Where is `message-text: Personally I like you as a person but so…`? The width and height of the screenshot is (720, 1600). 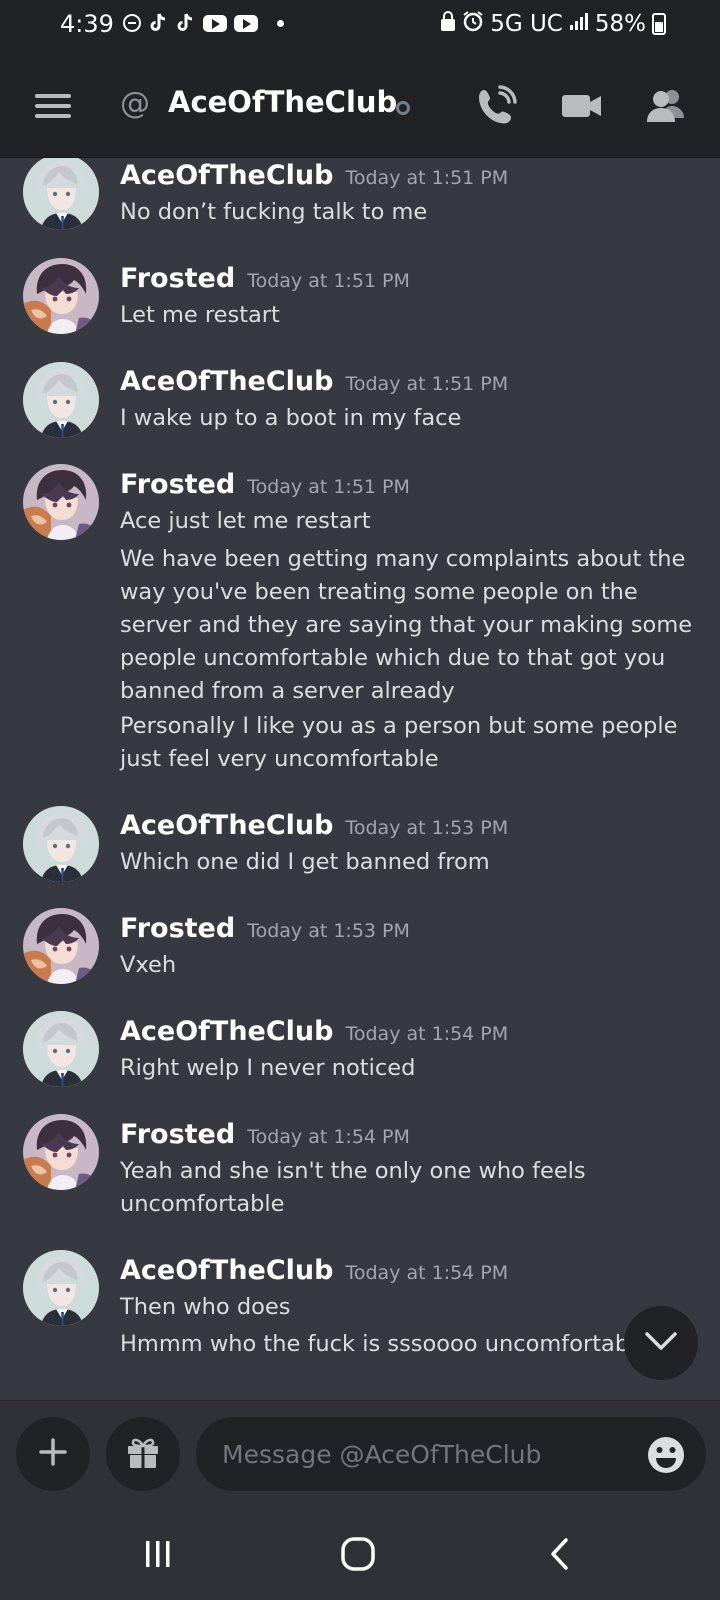 message-text: Personally I like you as a person but so… is located at coordinates (399, 742).